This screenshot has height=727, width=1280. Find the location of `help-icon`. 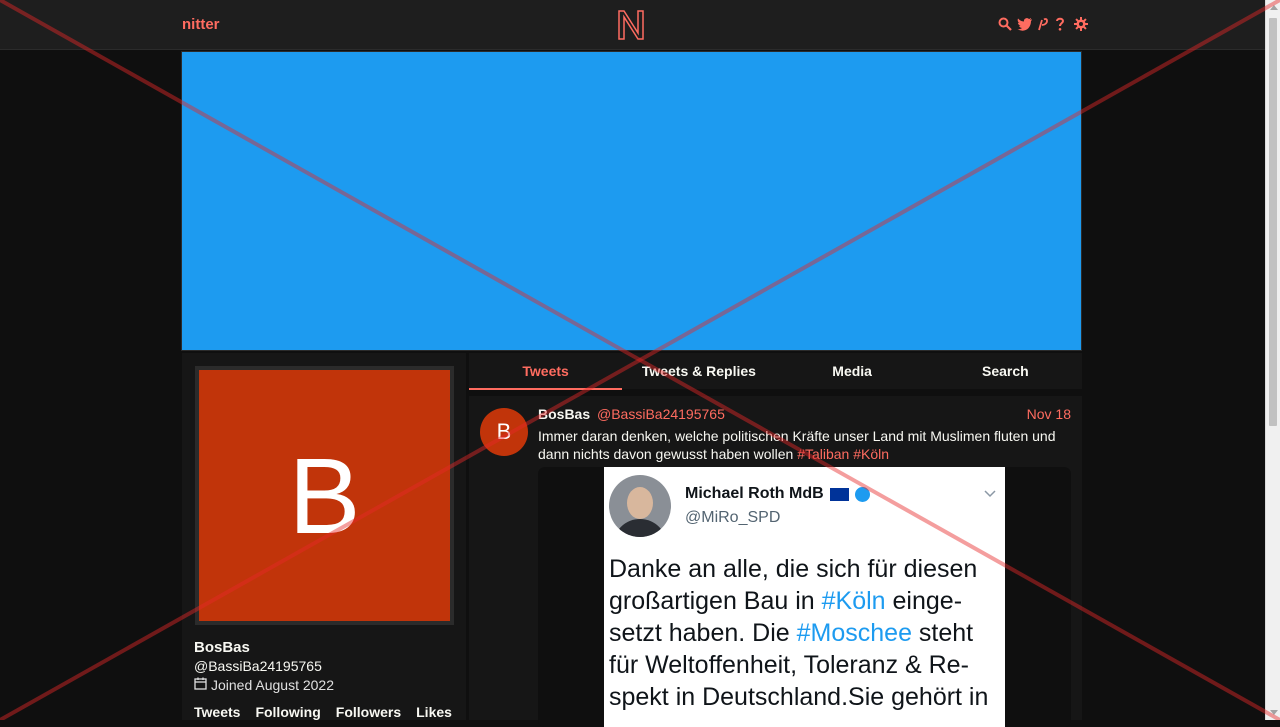

help-icon is located at coordinates (1062, 24).